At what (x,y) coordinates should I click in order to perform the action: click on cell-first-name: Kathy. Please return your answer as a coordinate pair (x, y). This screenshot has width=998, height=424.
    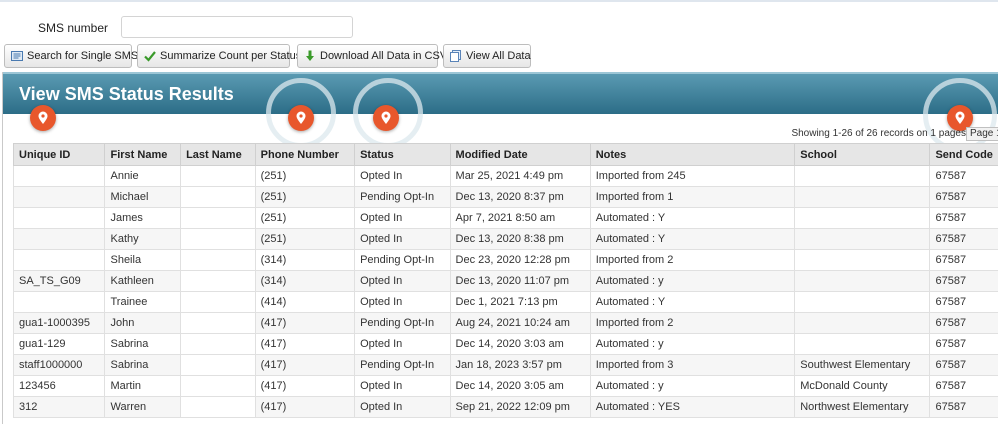
    Looking at the image, I should click on (143, 239).